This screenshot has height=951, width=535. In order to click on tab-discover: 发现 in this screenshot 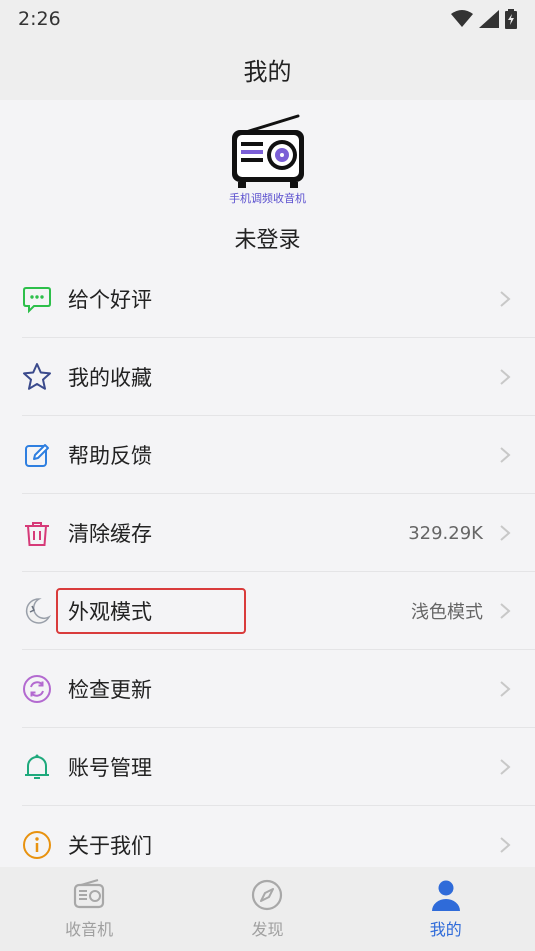, I will do `click(267, 909)`.